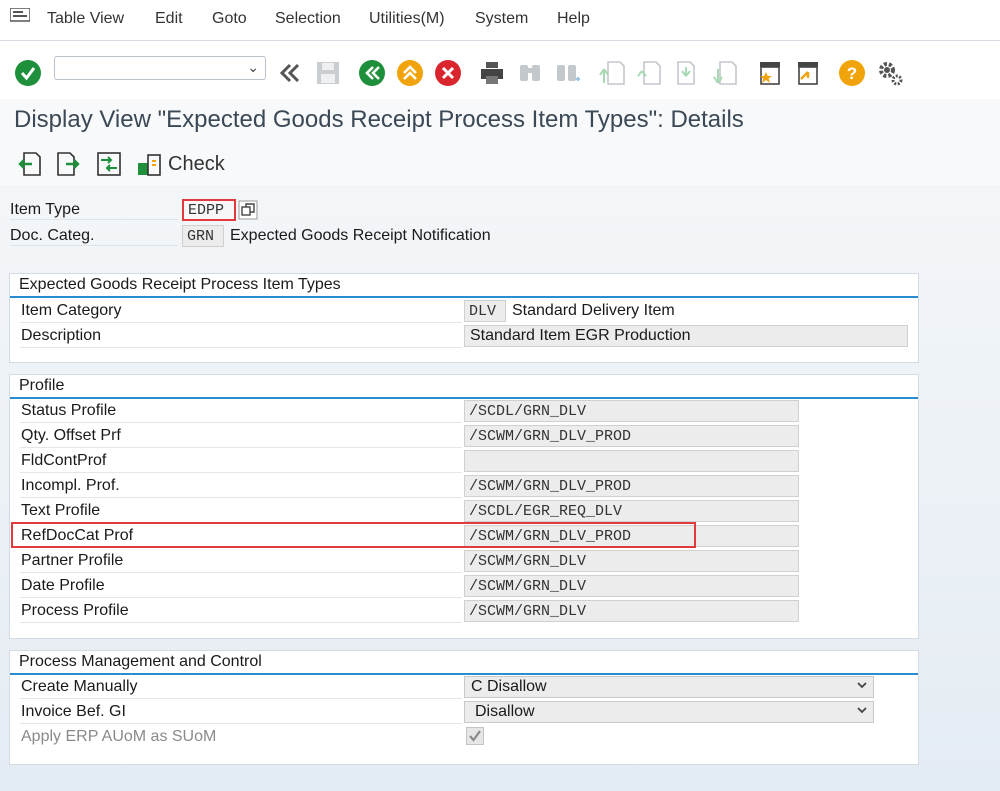 The image size is (1000, 791). I want to click on text-profile-field: /SCDL/EGR_REQ_DLV, so click(631, 511).